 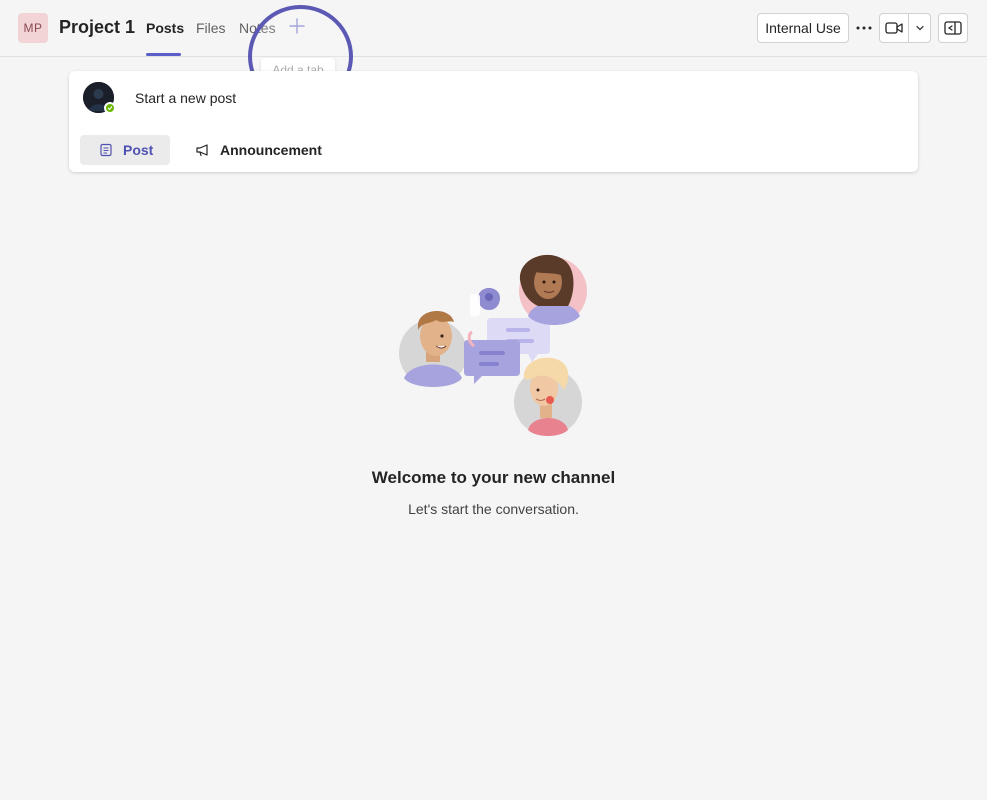 I want to click on post-icon, so click(x=106, y=150).